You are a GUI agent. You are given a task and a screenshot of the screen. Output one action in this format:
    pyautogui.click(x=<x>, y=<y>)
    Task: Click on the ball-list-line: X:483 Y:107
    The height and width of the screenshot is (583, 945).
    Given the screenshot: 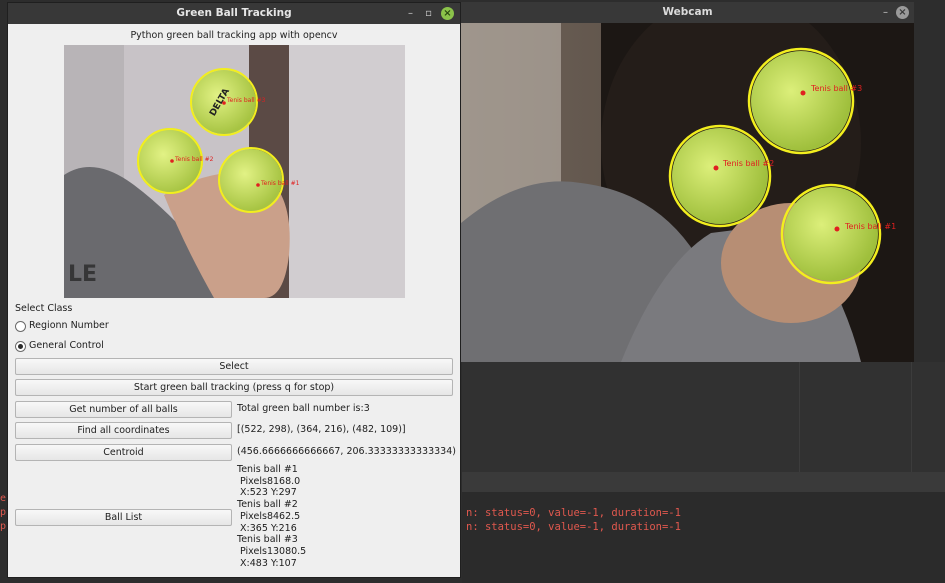 What is the action you would take?
    pyautogui.click(x=267, y=563)
    